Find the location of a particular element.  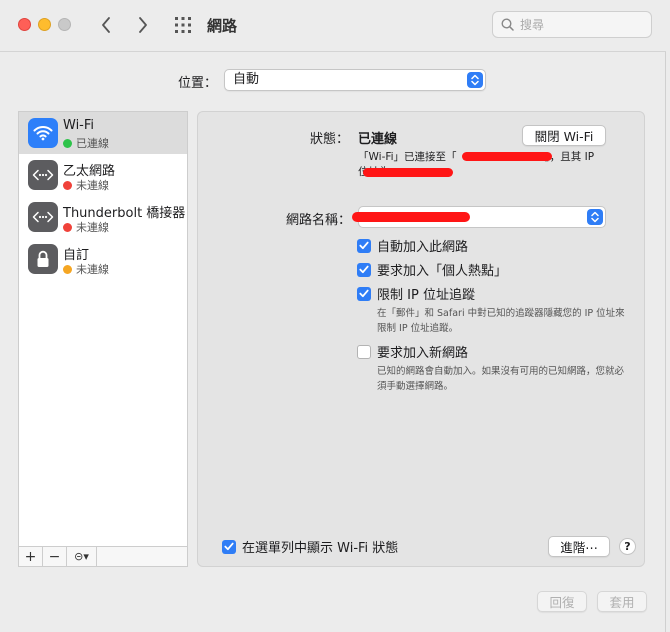

auto-join-checkbox is located at coordinates (364, 245).